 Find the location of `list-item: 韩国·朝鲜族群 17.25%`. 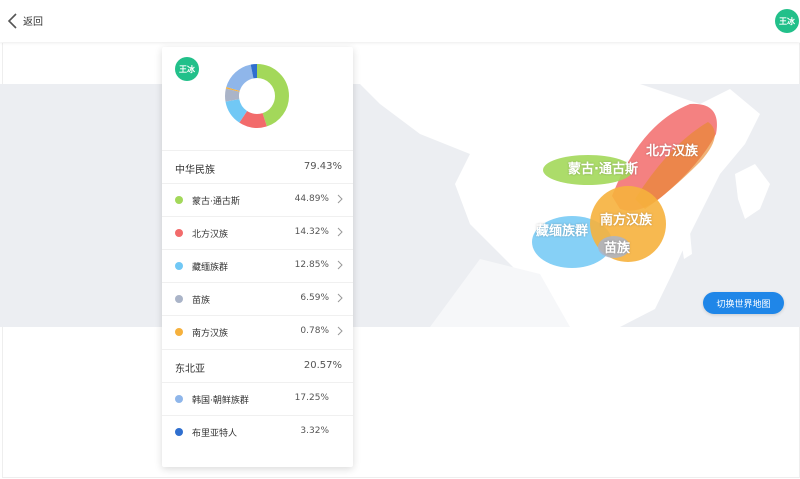

list-item: 韩国·朝鲜族群 17.25% is located at coordinates (257, 398).